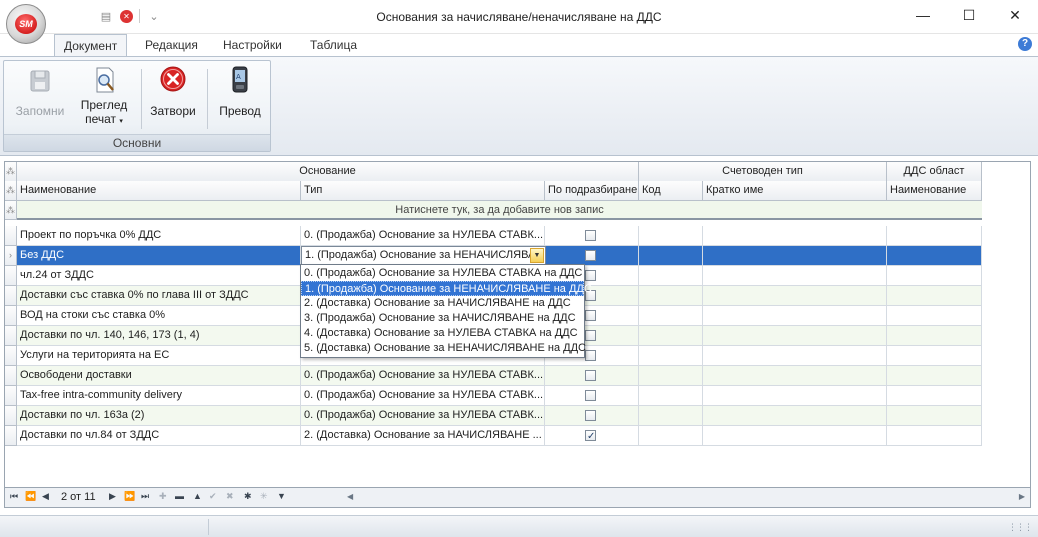  Describe the element at coordinates (264, 496) in the screenshot. I see `save-bookmark-icon: ✳` at that location.